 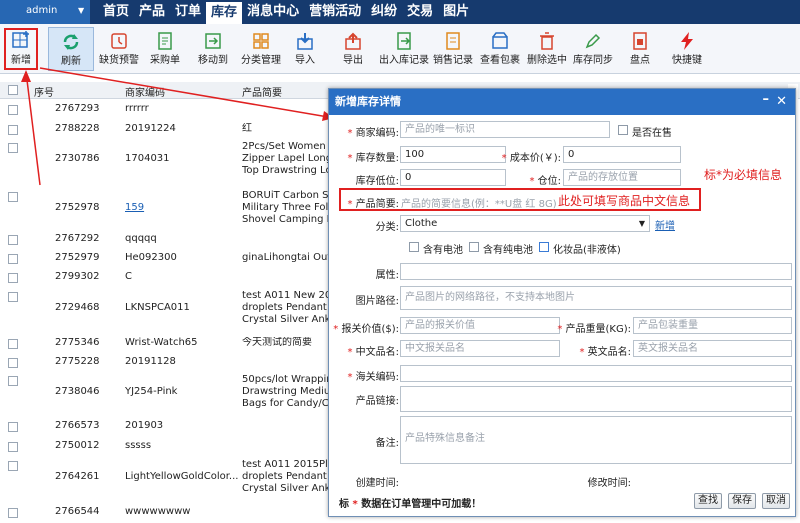 What do you see at coordinates (453, 154) in the screenshot?
I see `qty-input: 100` at bounding box center [453, 154].